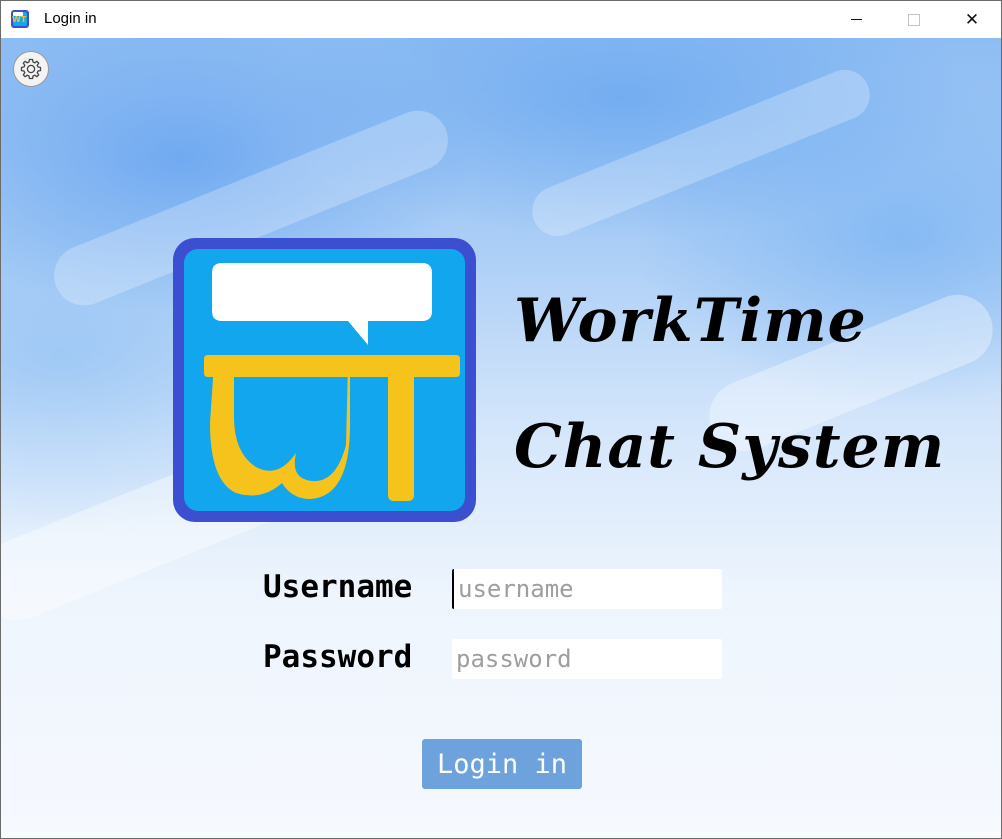  What do you see at coordinates (690, 321) in the screenshot?
I see `brand-title-line-1: WorkTime` at bounding box center [690, 321].